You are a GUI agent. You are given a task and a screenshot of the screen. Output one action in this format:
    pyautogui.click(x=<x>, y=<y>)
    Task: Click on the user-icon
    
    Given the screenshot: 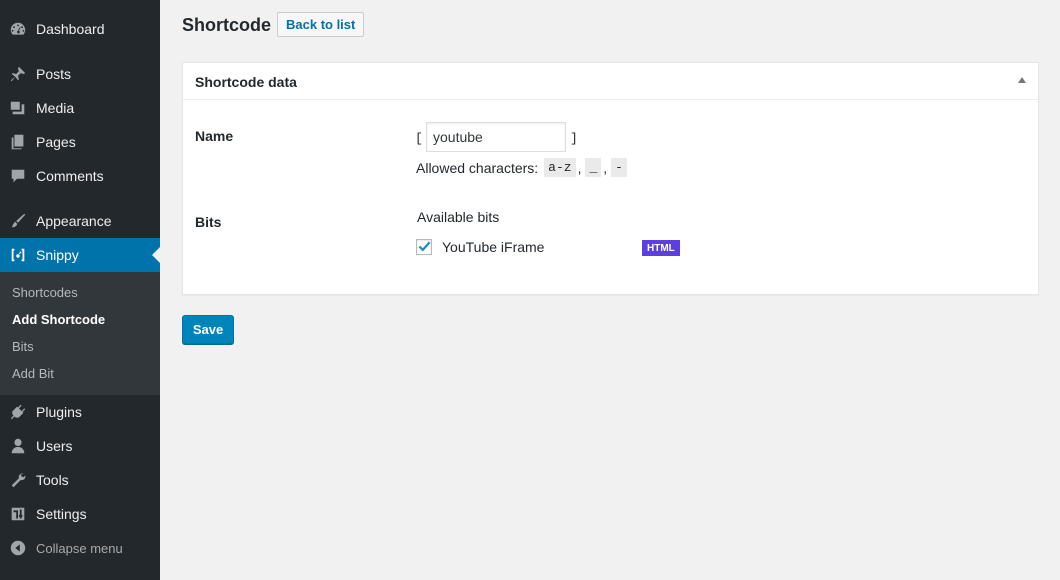 What is the action you would take?
    pyautogui.click(x=18, y=446)
    